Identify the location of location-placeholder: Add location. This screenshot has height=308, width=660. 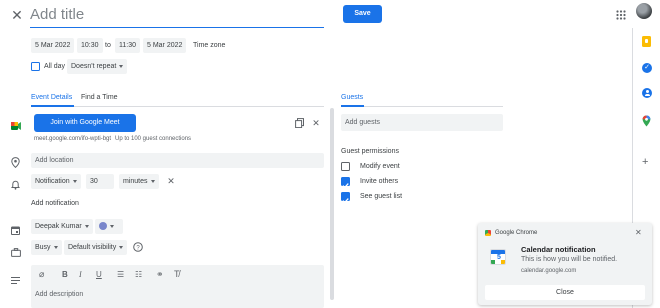
(54, 160).